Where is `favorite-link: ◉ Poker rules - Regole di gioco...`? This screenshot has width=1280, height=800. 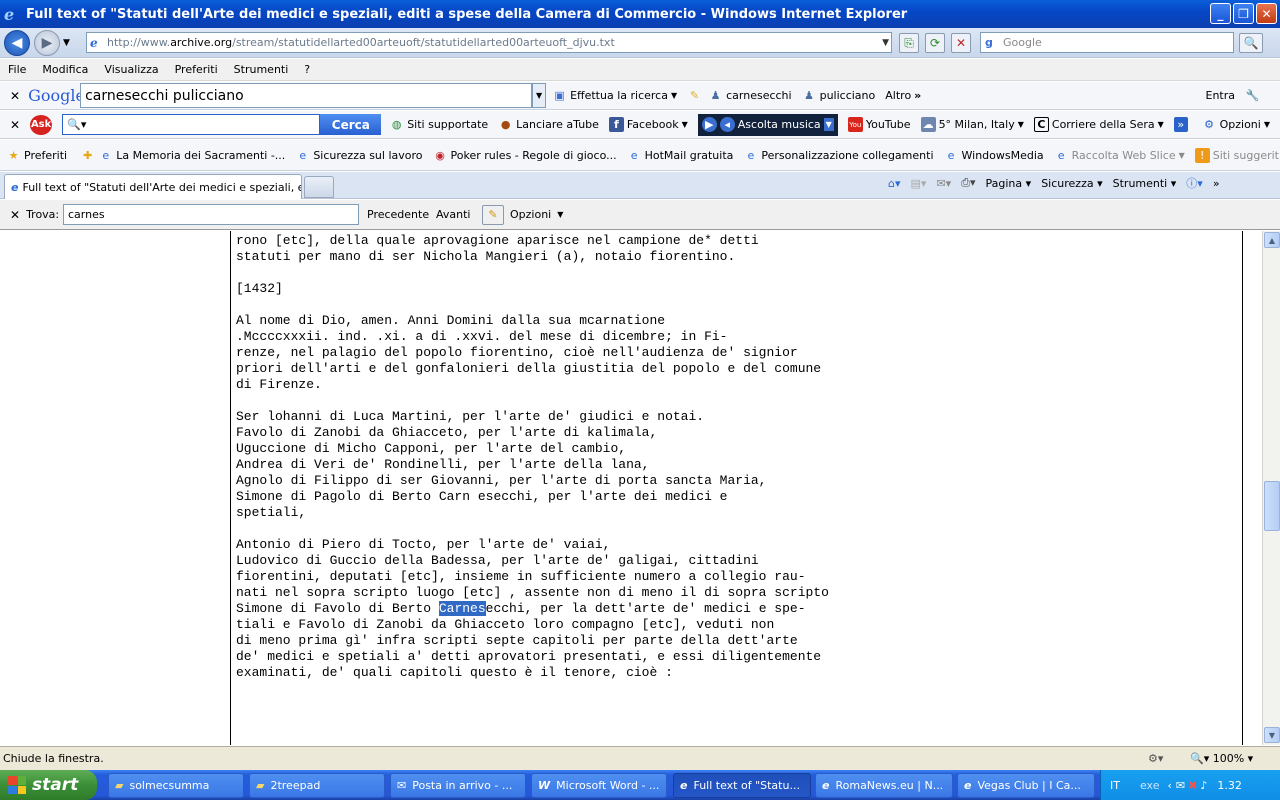
favorite-link: ◉ Poker rules - Regole di gioco... is located at coordinates (524, 155).